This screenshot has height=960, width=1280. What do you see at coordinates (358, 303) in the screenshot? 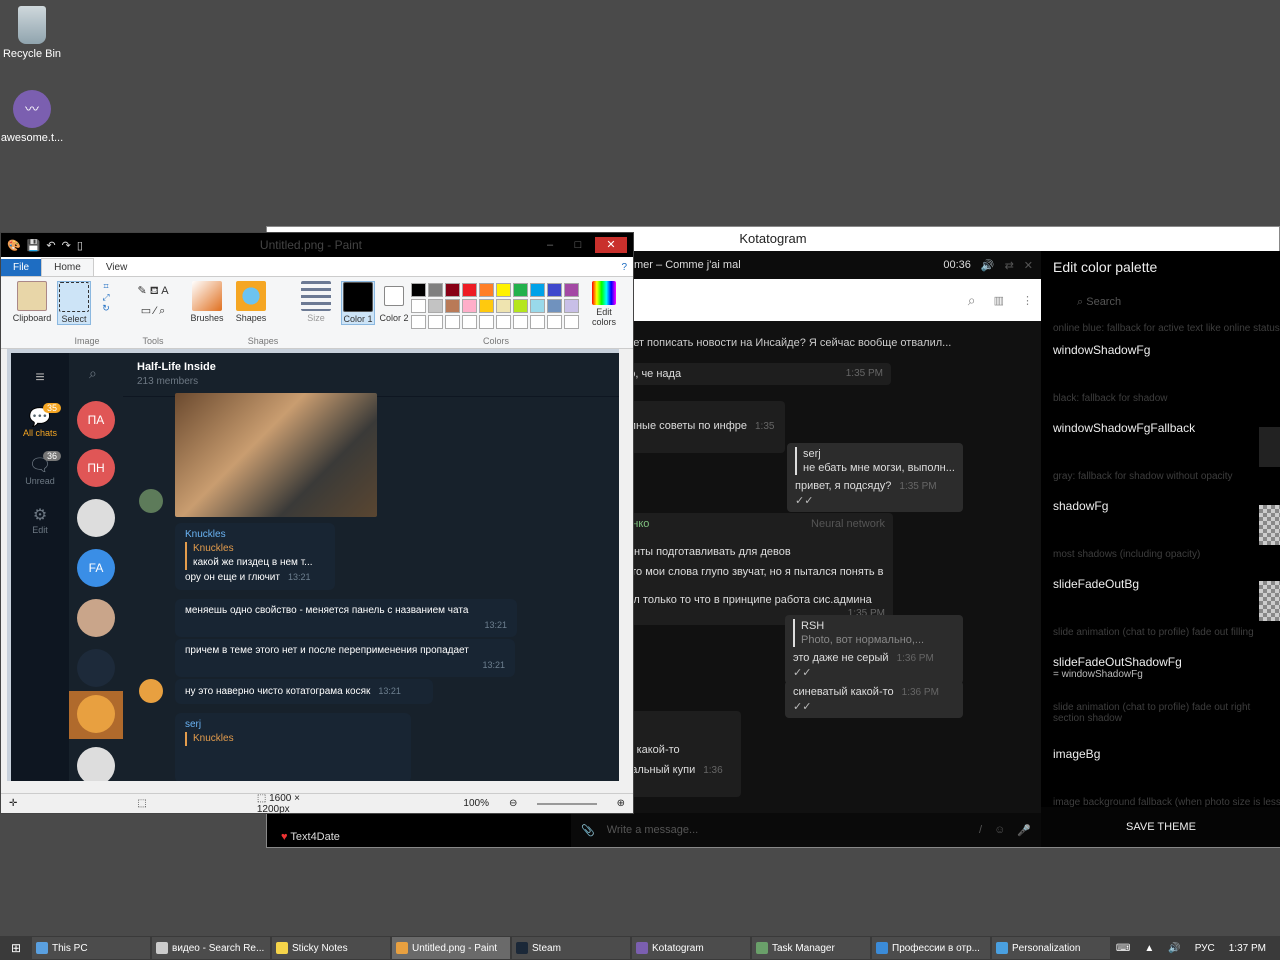
I see `color1-button: Color 1` at bounding box center [358, 303].